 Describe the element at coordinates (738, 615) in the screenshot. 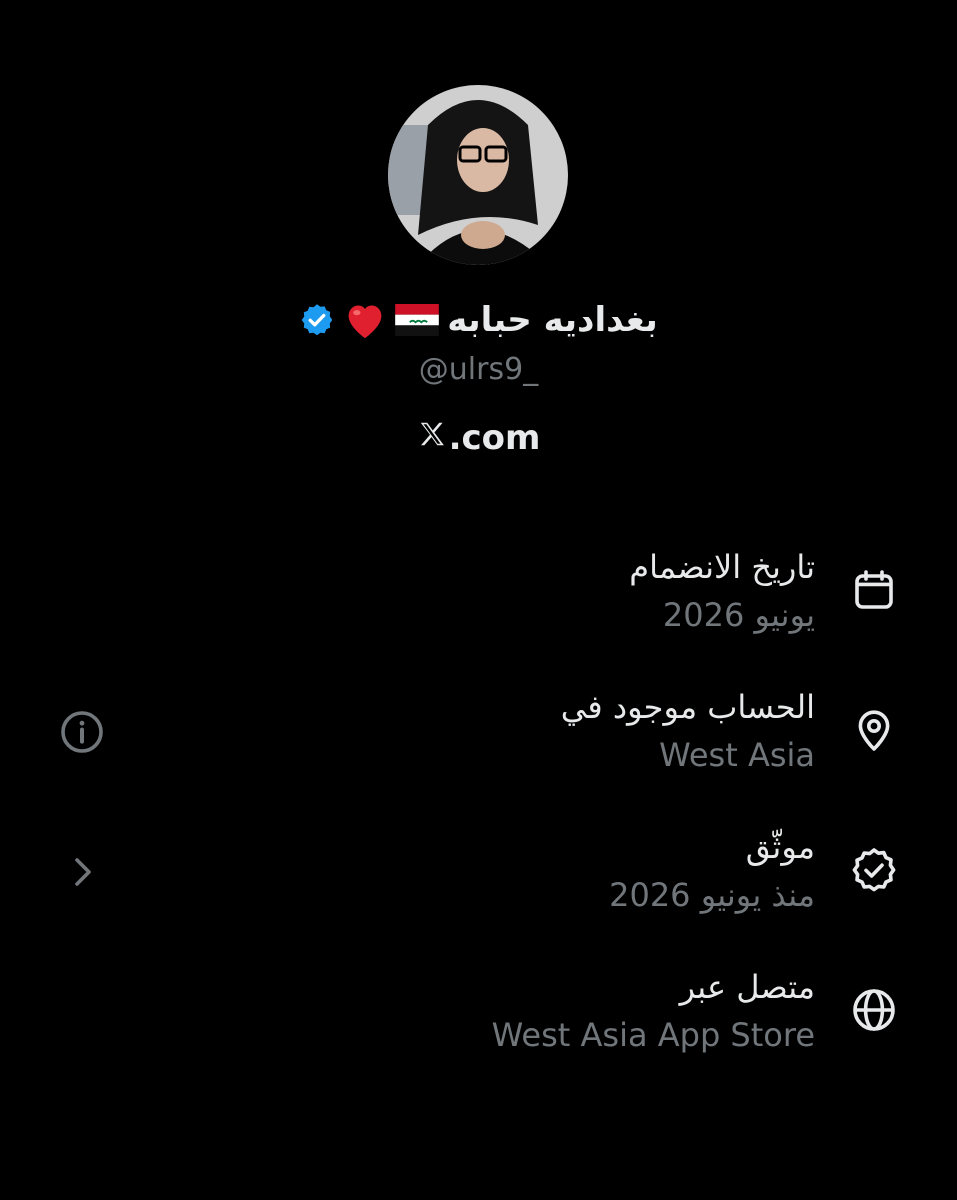

I see `join-date-value: يونيو 2026` at that location.